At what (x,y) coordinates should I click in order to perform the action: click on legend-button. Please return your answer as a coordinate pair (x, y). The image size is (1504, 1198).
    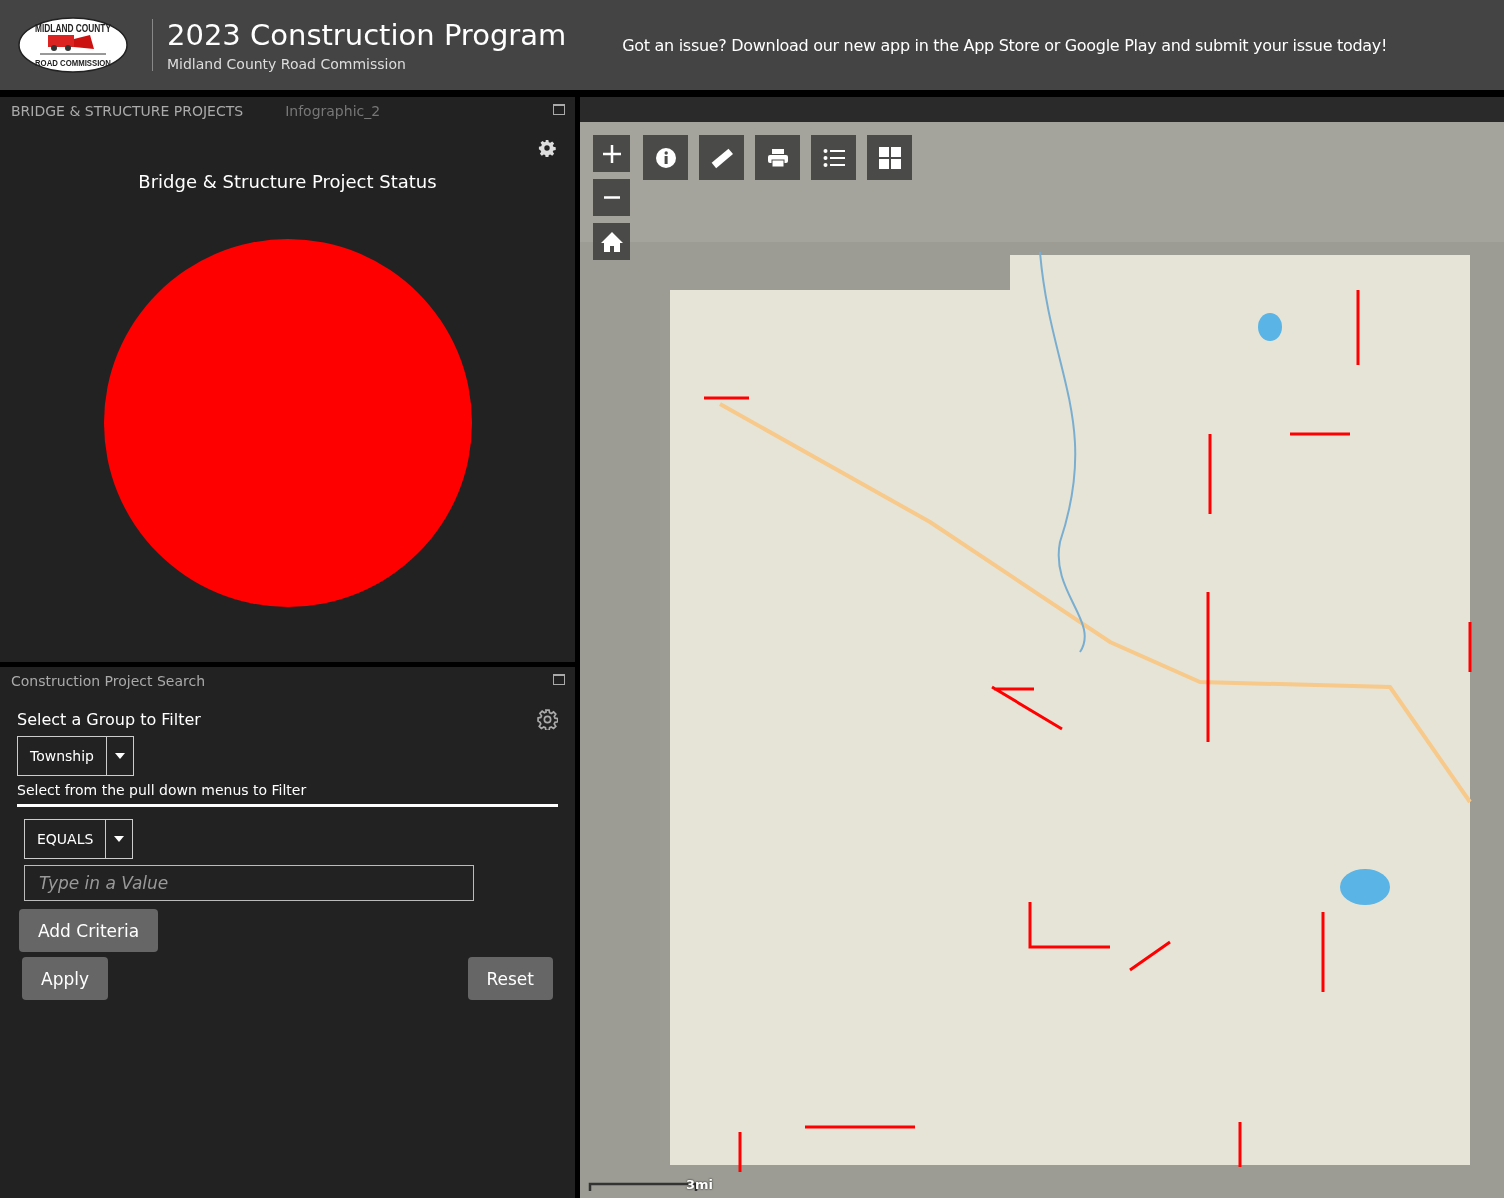
    Looking at the image, I should click on (833, 157).